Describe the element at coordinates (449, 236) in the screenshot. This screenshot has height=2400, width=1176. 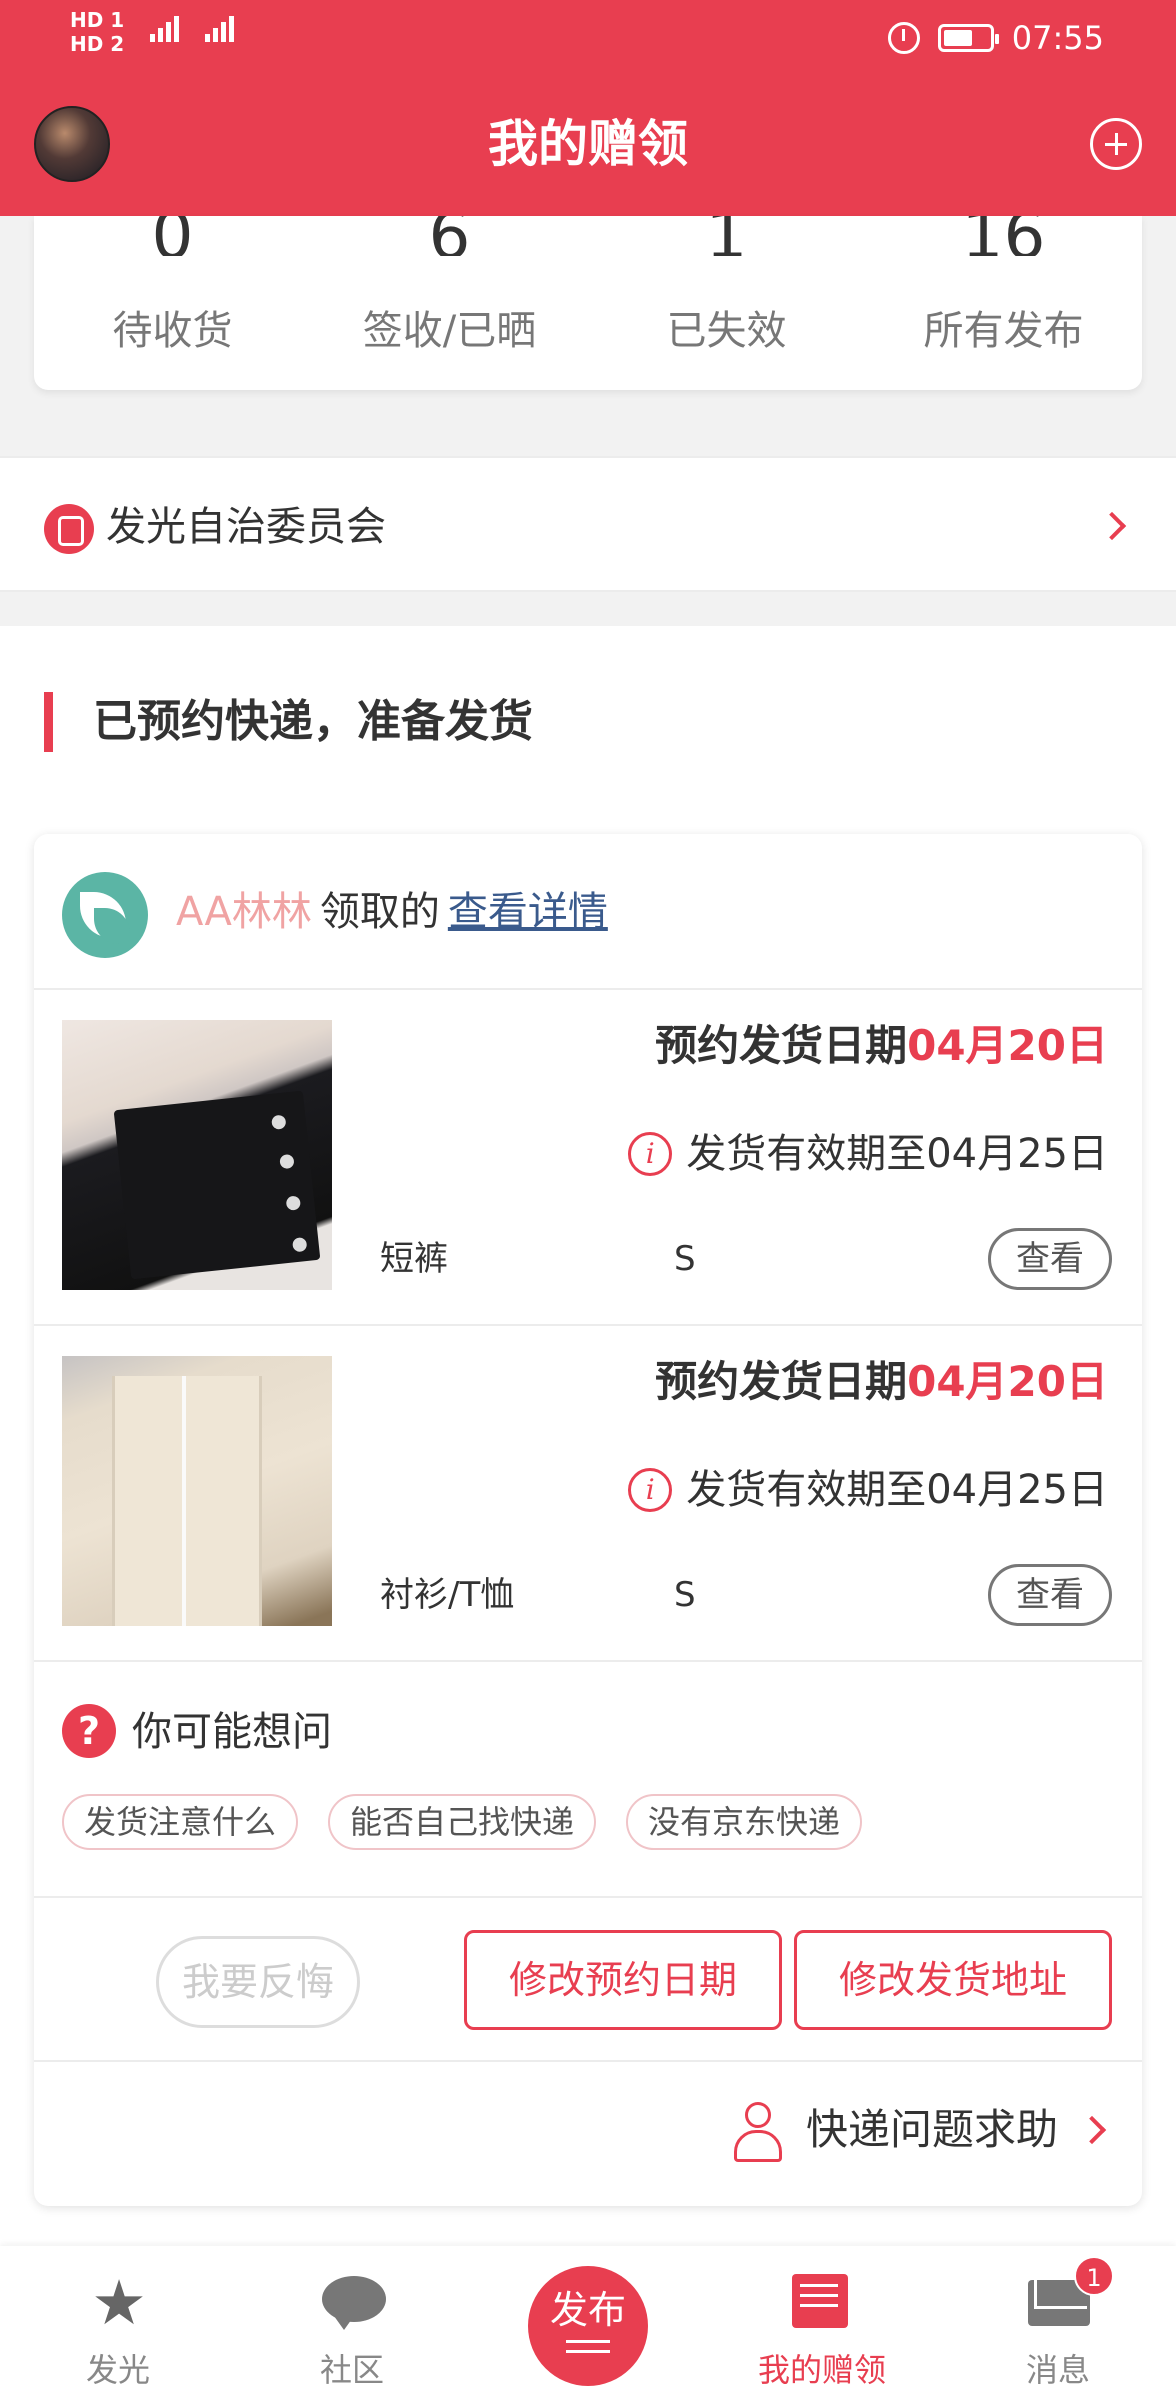
I see `stat-value: 6` at that location.